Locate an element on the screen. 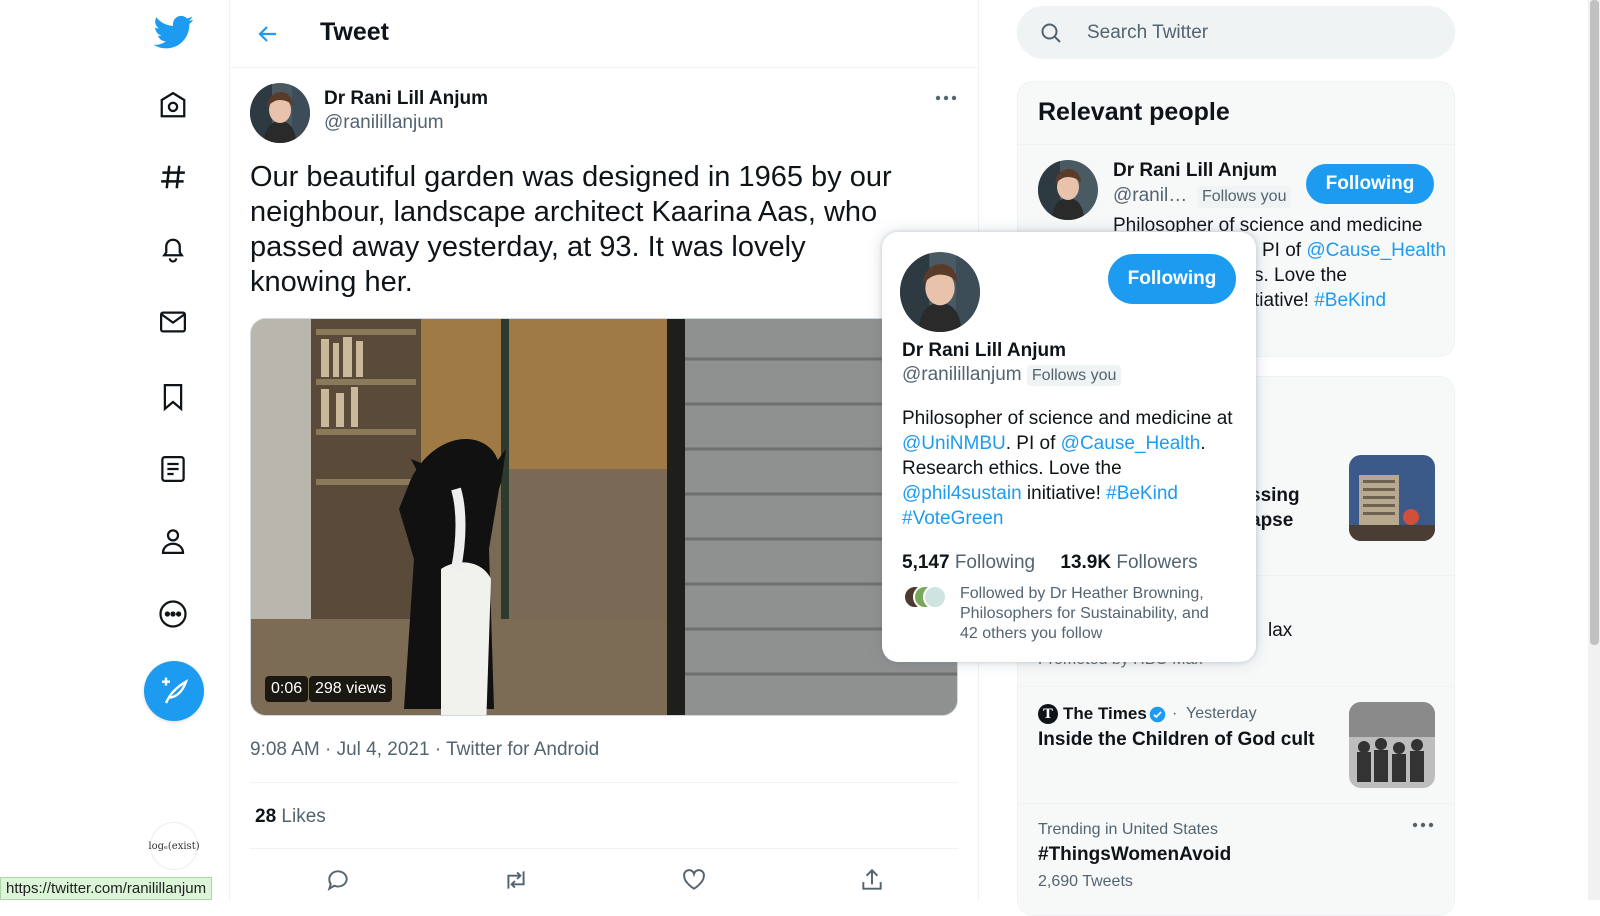 This screenshot has width=1600, height=916. bio-line2-pre: PI of is located at coordinates (1284, 250).